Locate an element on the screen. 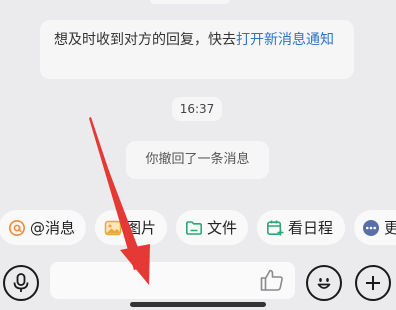 The width and height of the screenshot is (396, 310). at-icon is located at coordinates (17, 227).